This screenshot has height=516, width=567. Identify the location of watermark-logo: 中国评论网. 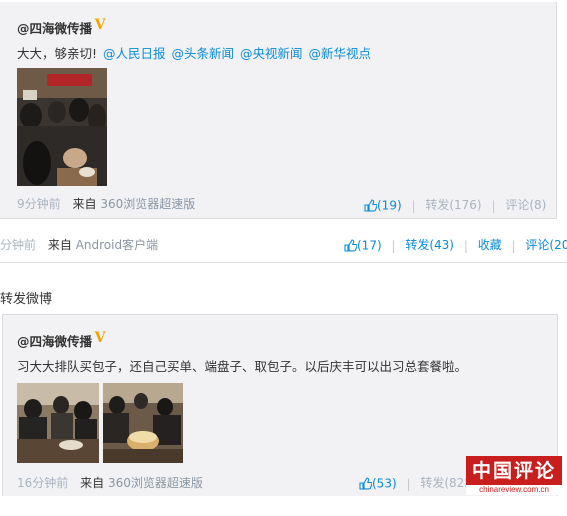
(514, 484).